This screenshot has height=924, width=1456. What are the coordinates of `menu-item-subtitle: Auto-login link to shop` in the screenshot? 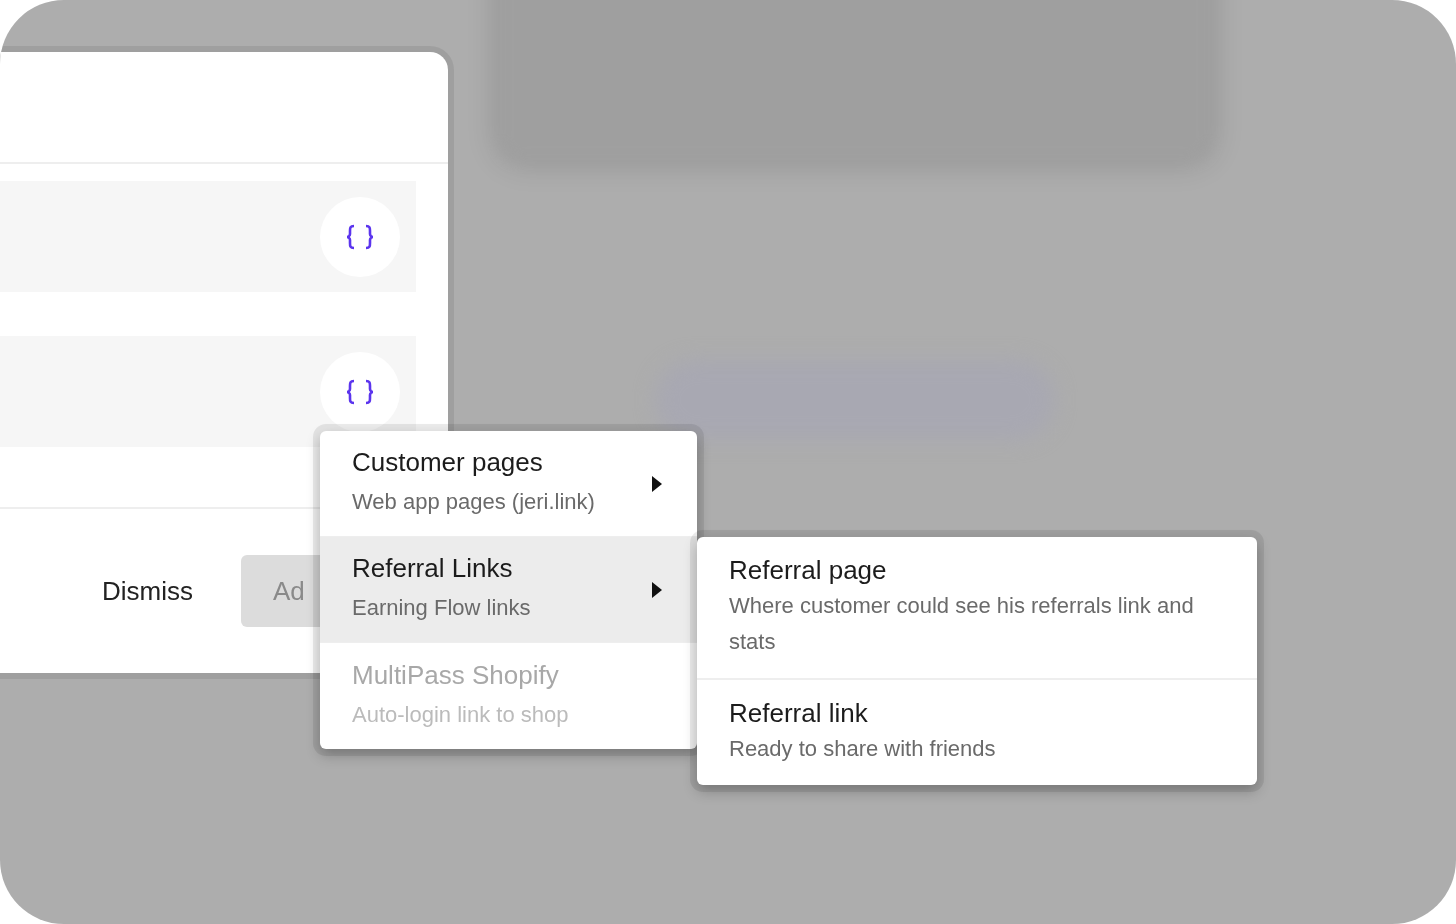 It's located at (460, 714).